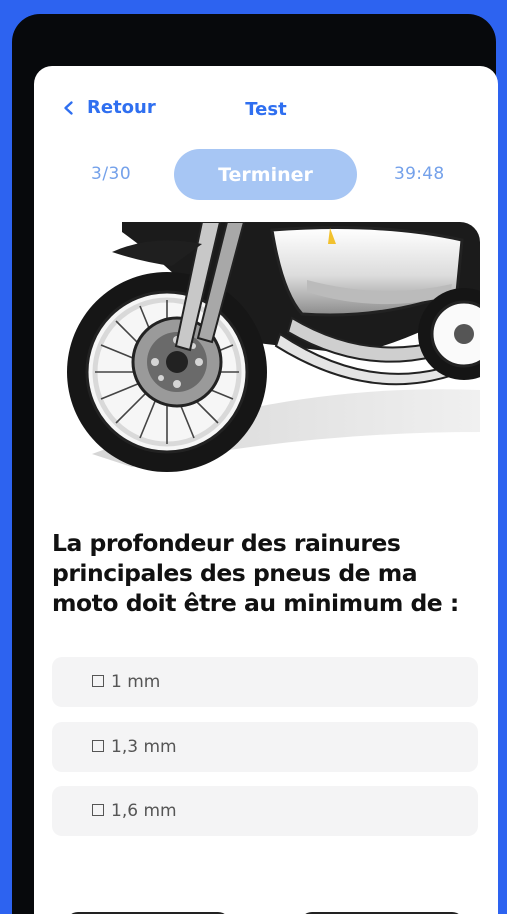 This screenshot has width=507, height=914. Describe the element at coordinates (136, 682) in the screenshot. I see `answer-label: 1 mm` at that location.